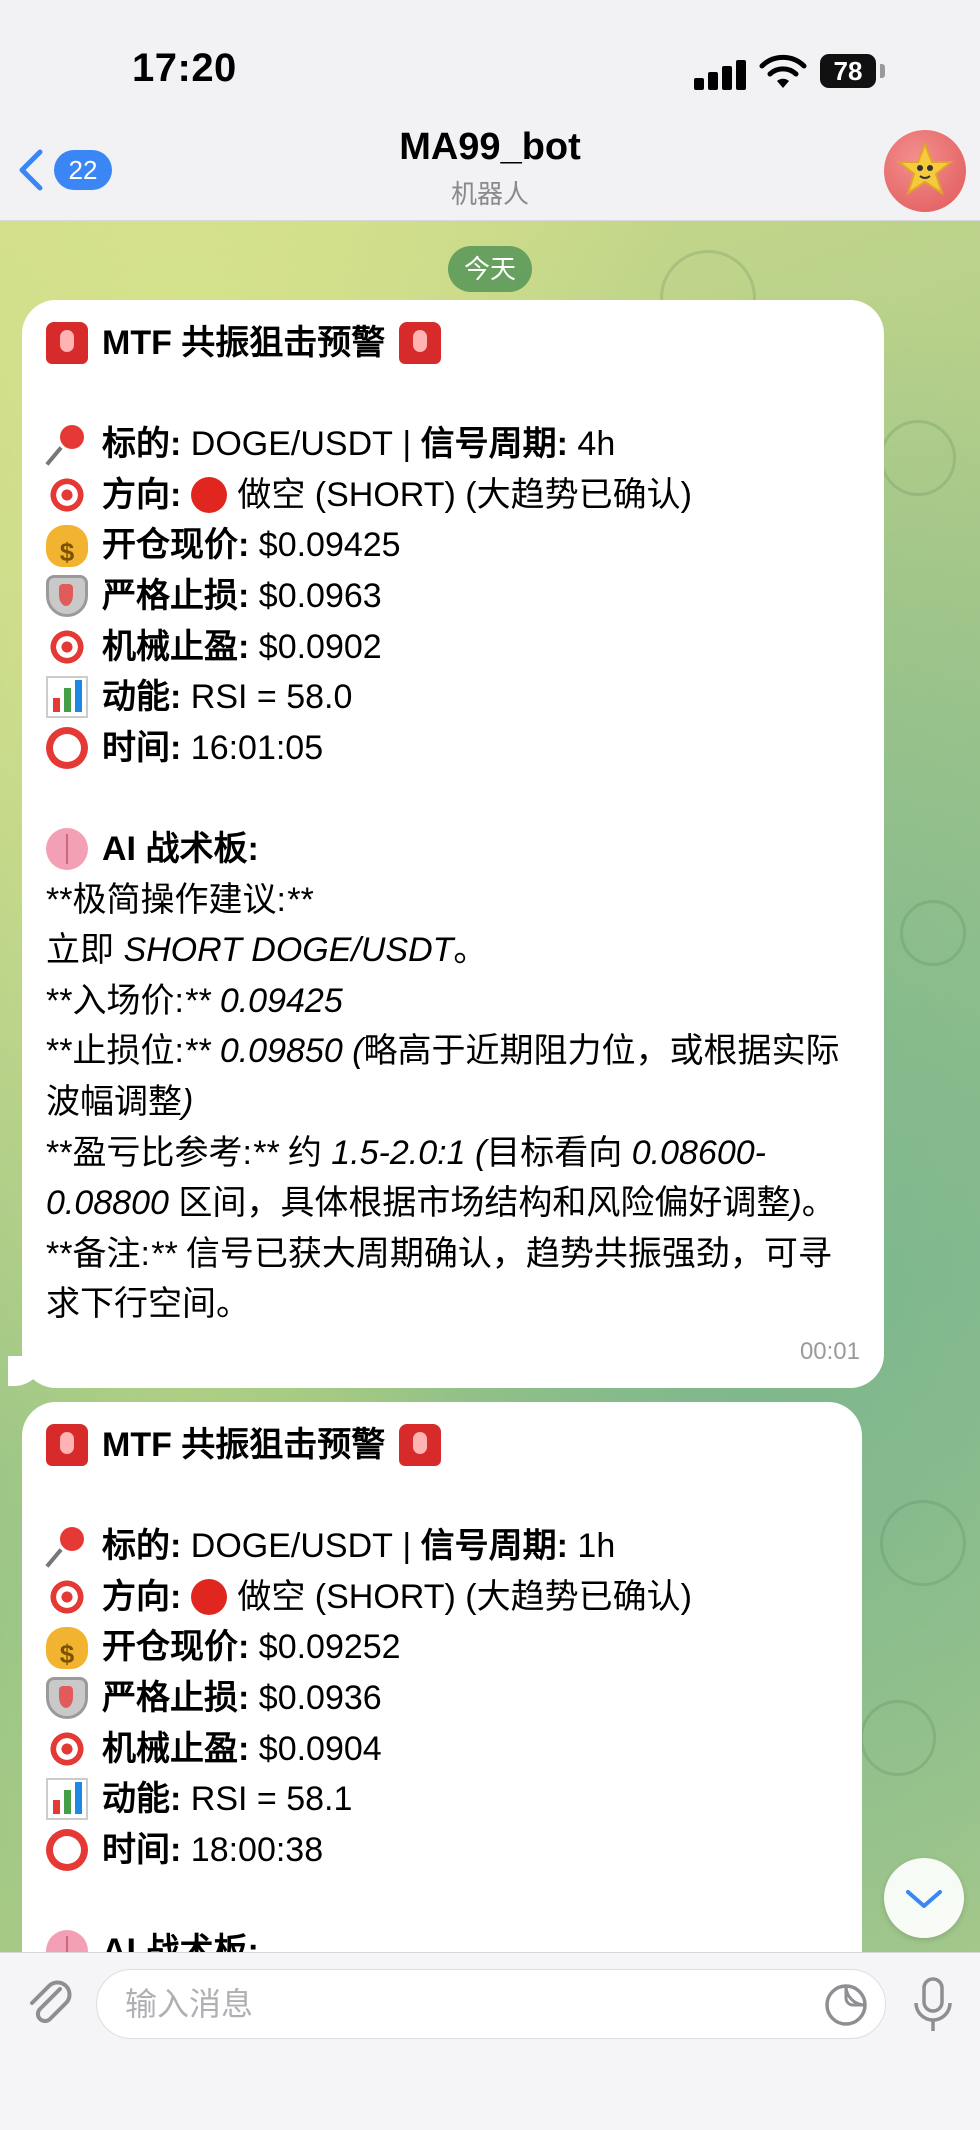  I want to click on time-value: 16:01:05, so click(257, 747).